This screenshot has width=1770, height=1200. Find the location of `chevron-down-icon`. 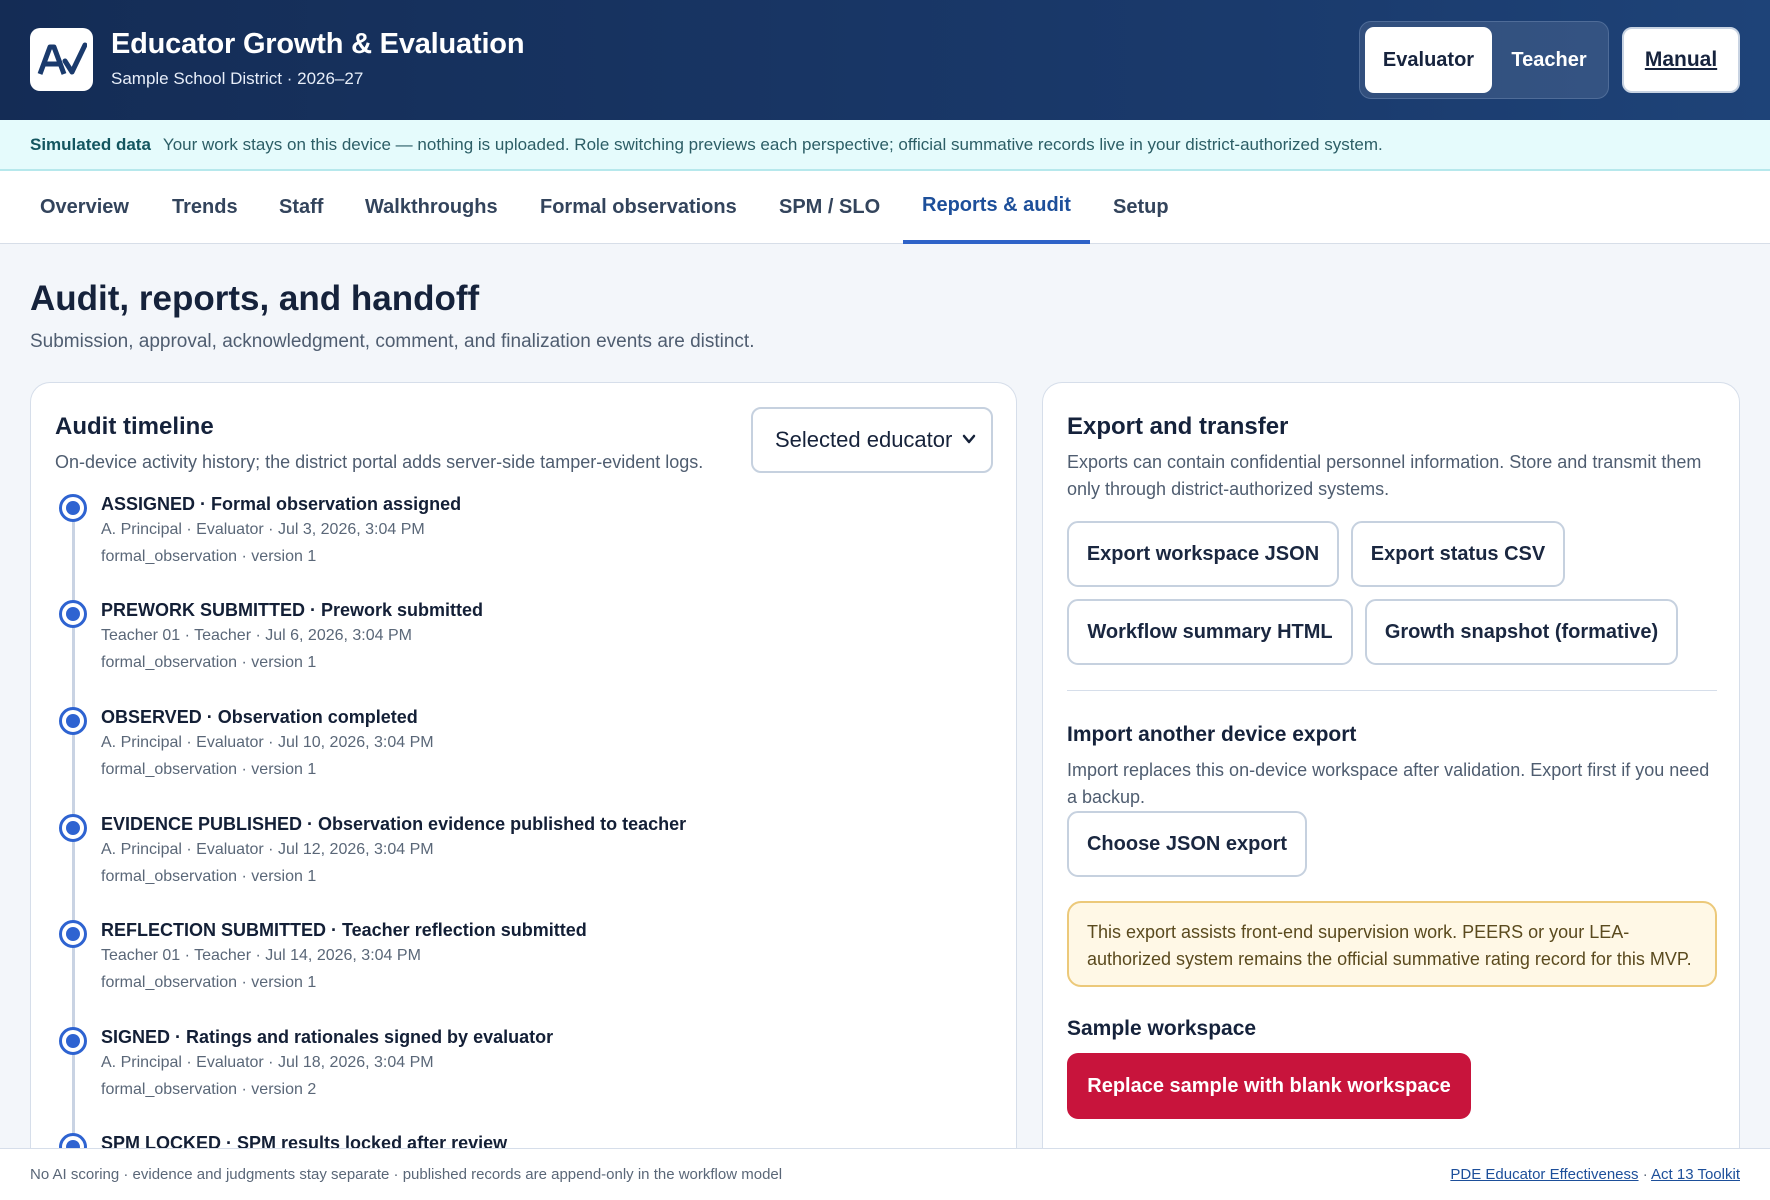

chevron-down-icon is located at coordinates (969, 439).